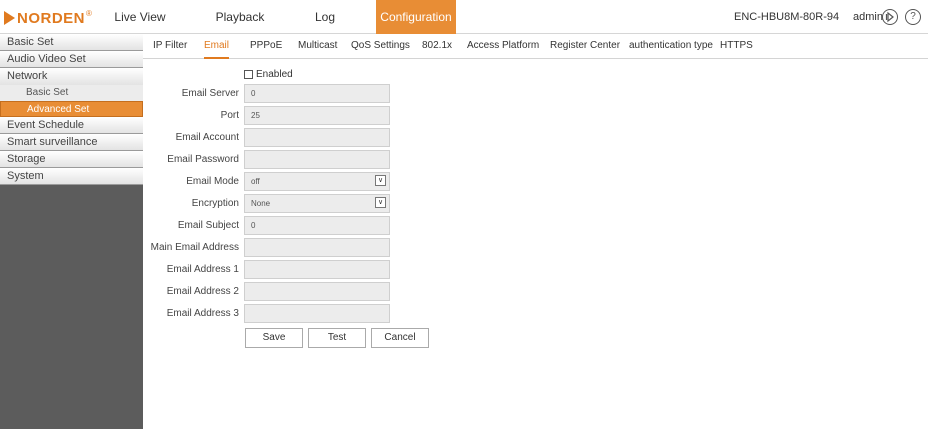 The image size is (928, 429). I want to click on sidebar-item-smart-surveillance: Smart surveillance, so click(71, 142).